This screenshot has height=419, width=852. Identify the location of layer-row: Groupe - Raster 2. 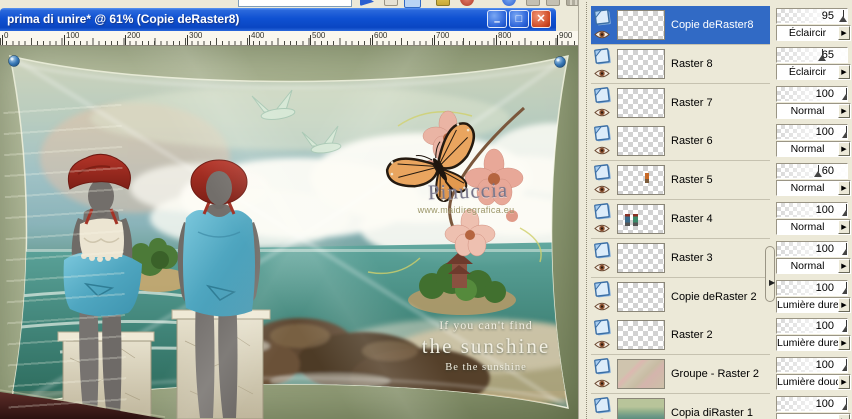
(680, 374).